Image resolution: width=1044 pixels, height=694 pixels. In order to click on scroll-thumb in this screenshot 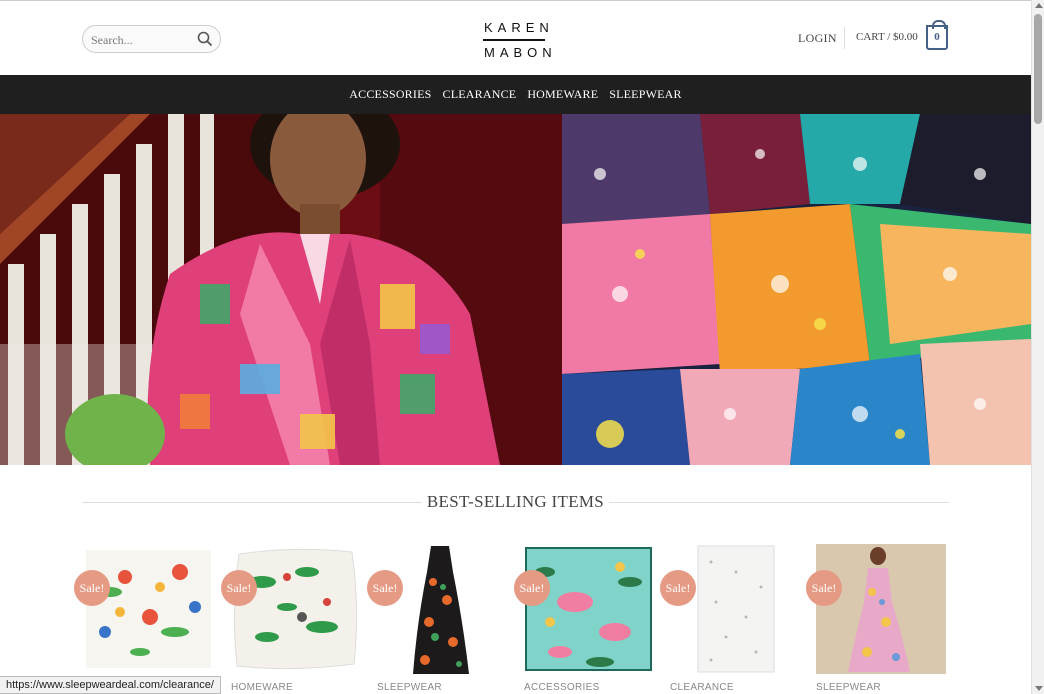, I will do `click(1038, 69)`.